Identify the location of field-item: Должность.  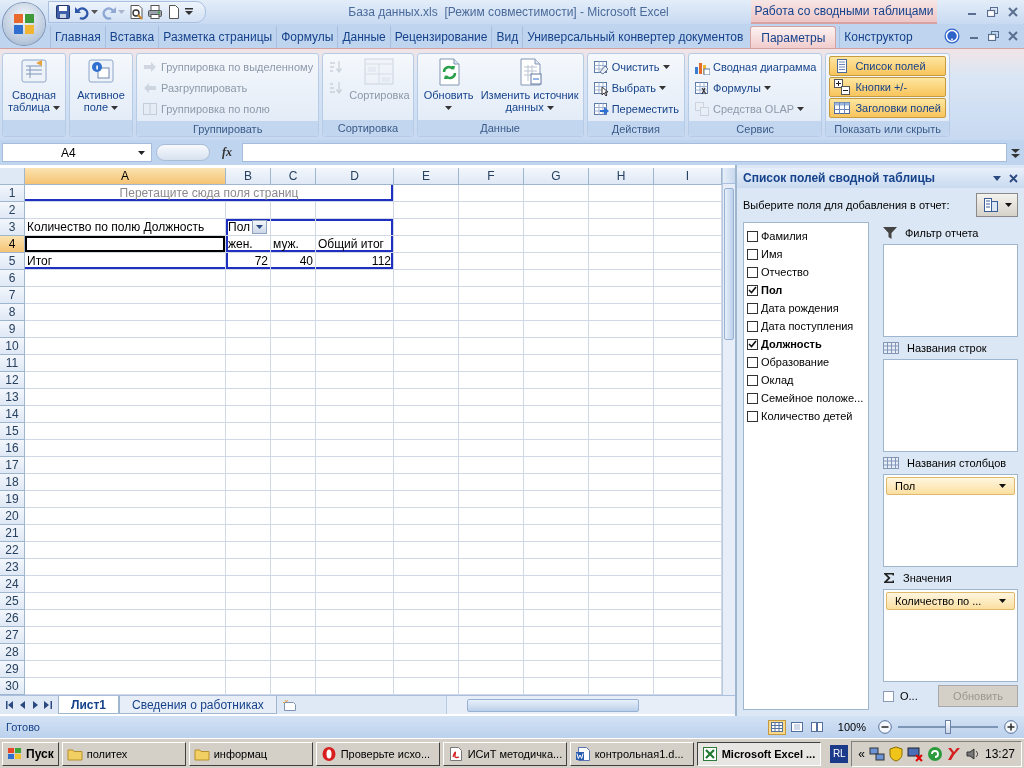
(806, 344).